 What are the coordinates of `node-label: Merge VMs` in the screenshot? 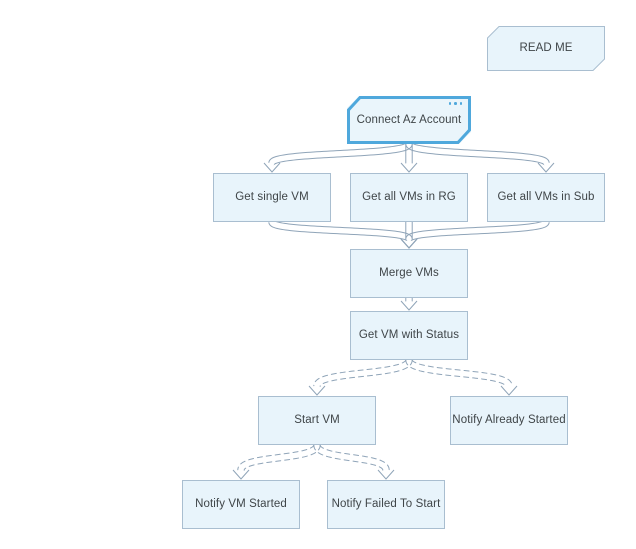 It's located at (409, 273).